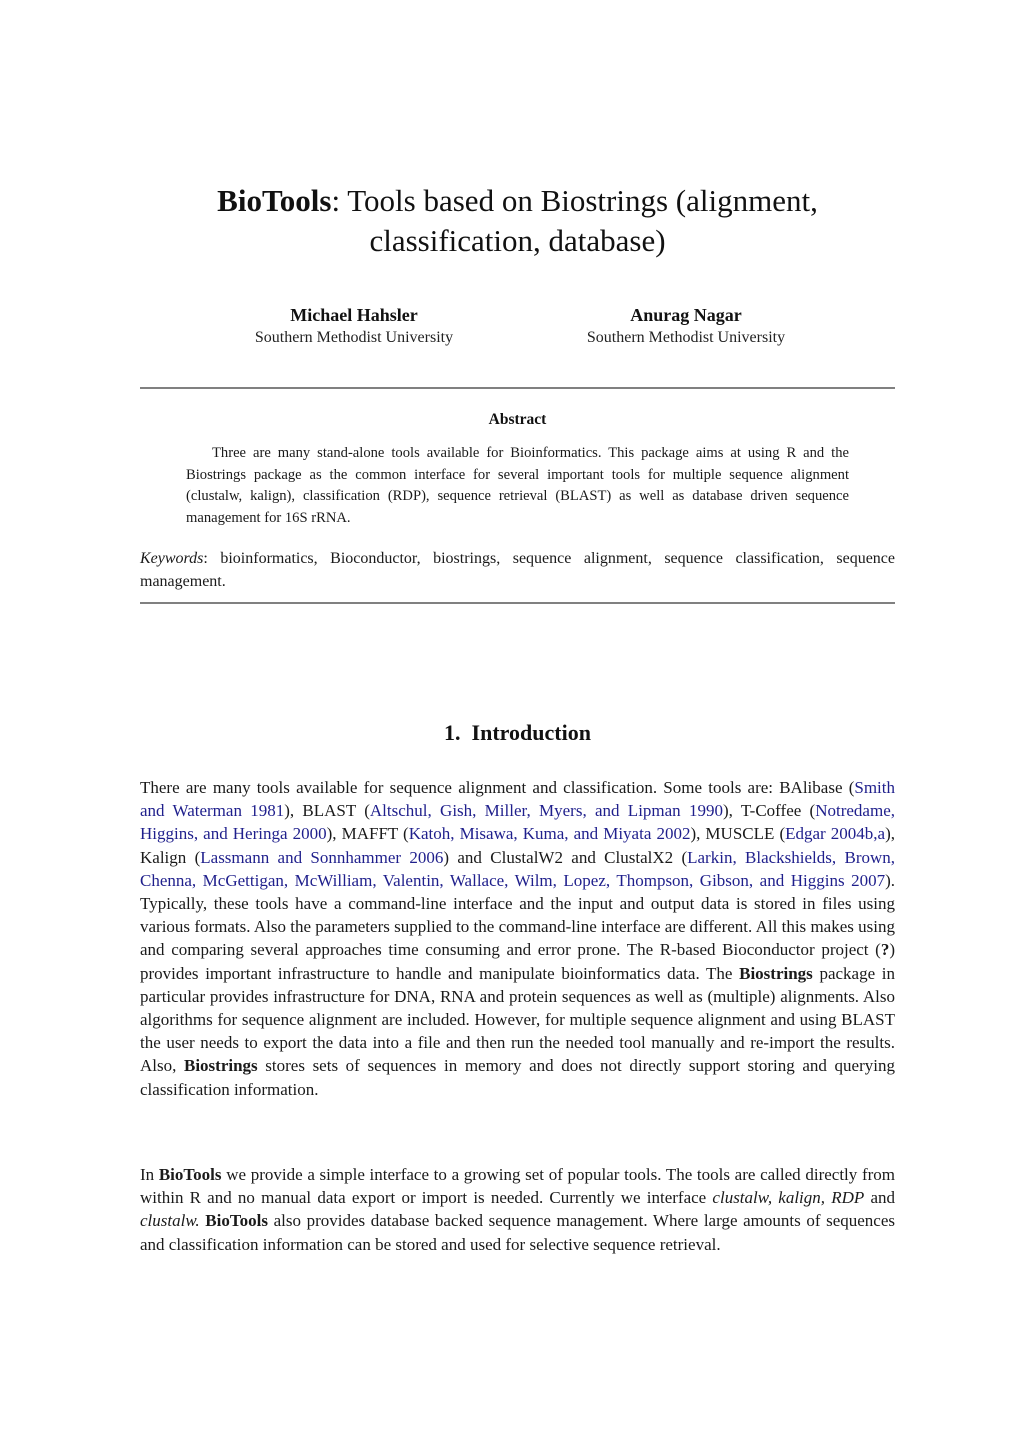  Describe the element at coordinates (321, 857) in the screenshot. I see `citation-link: Lassmann and Sonnhammer 2006` at that location.